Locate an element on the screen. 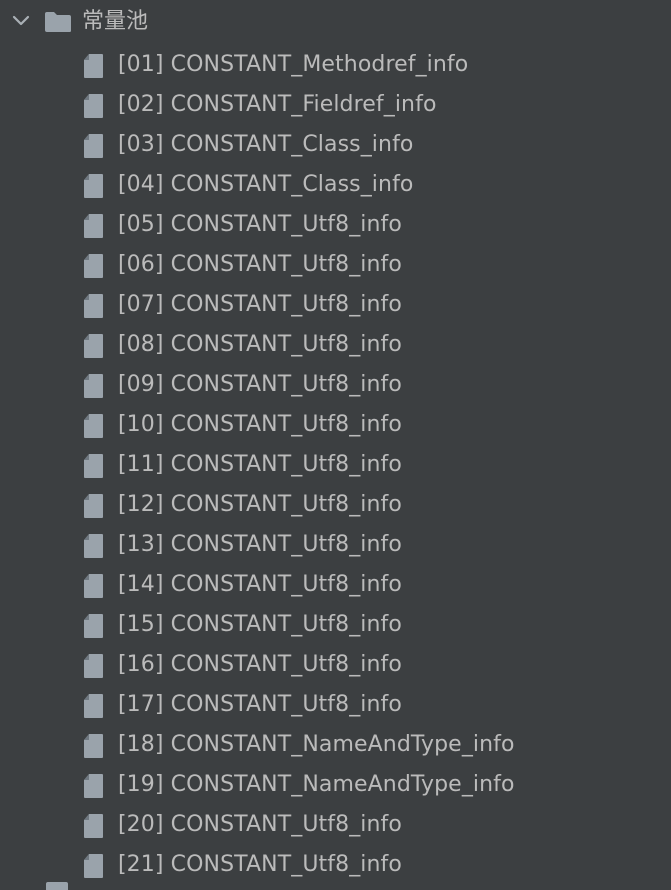 Image resolution: width=671 pixels, height=890 pixels. tree-item-label: [05] CONSTANT_Utf8_info is located at coordinates (260, 224).